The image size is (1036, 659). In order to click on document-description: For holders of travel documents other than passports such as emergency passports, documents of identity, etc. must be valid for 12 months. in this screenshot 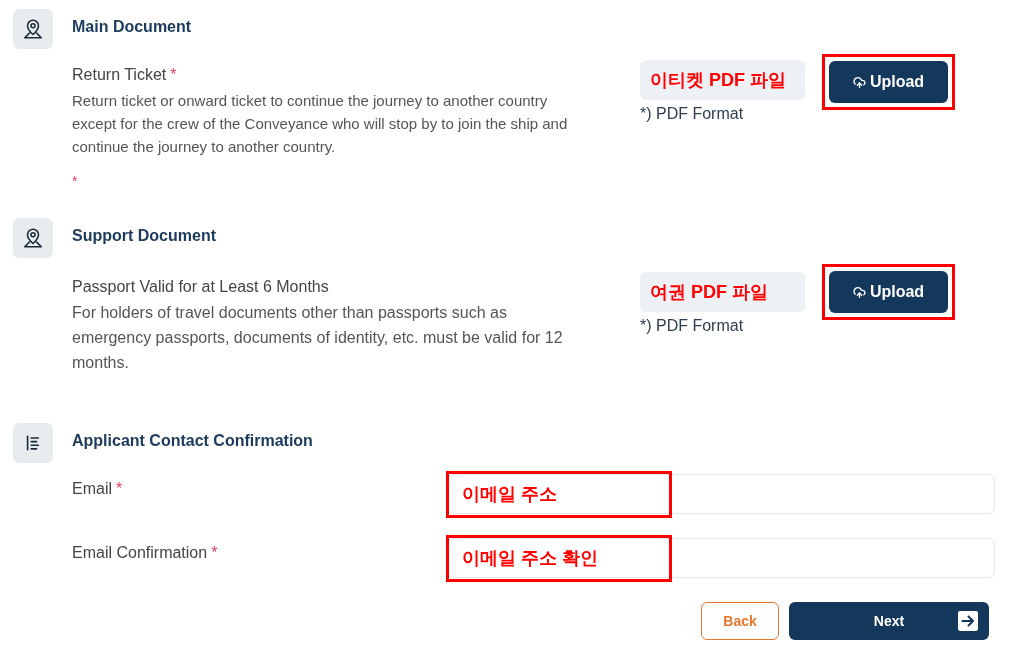, I will do `click(318, 338)`.